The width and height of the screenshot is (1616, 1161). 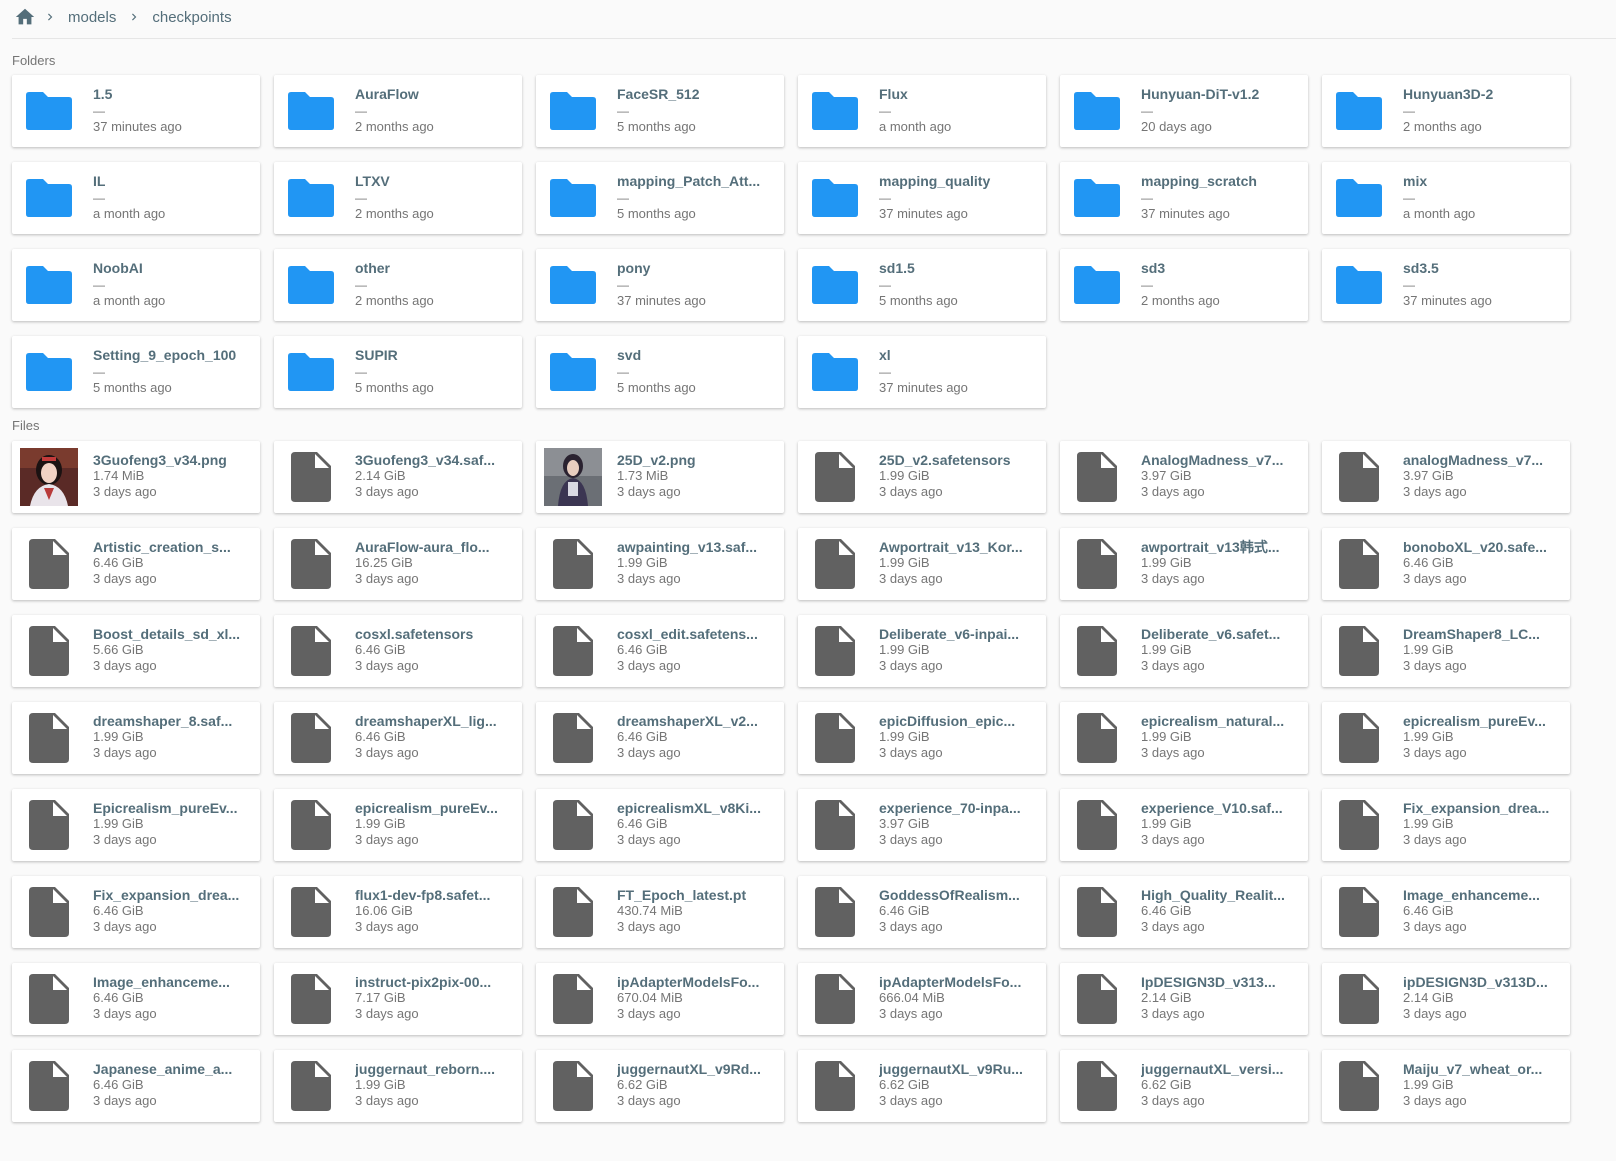 What do you see at coordinates (629, 355) in the screenshot?
I see `item-name: svd` at bounding box center [629, 355].